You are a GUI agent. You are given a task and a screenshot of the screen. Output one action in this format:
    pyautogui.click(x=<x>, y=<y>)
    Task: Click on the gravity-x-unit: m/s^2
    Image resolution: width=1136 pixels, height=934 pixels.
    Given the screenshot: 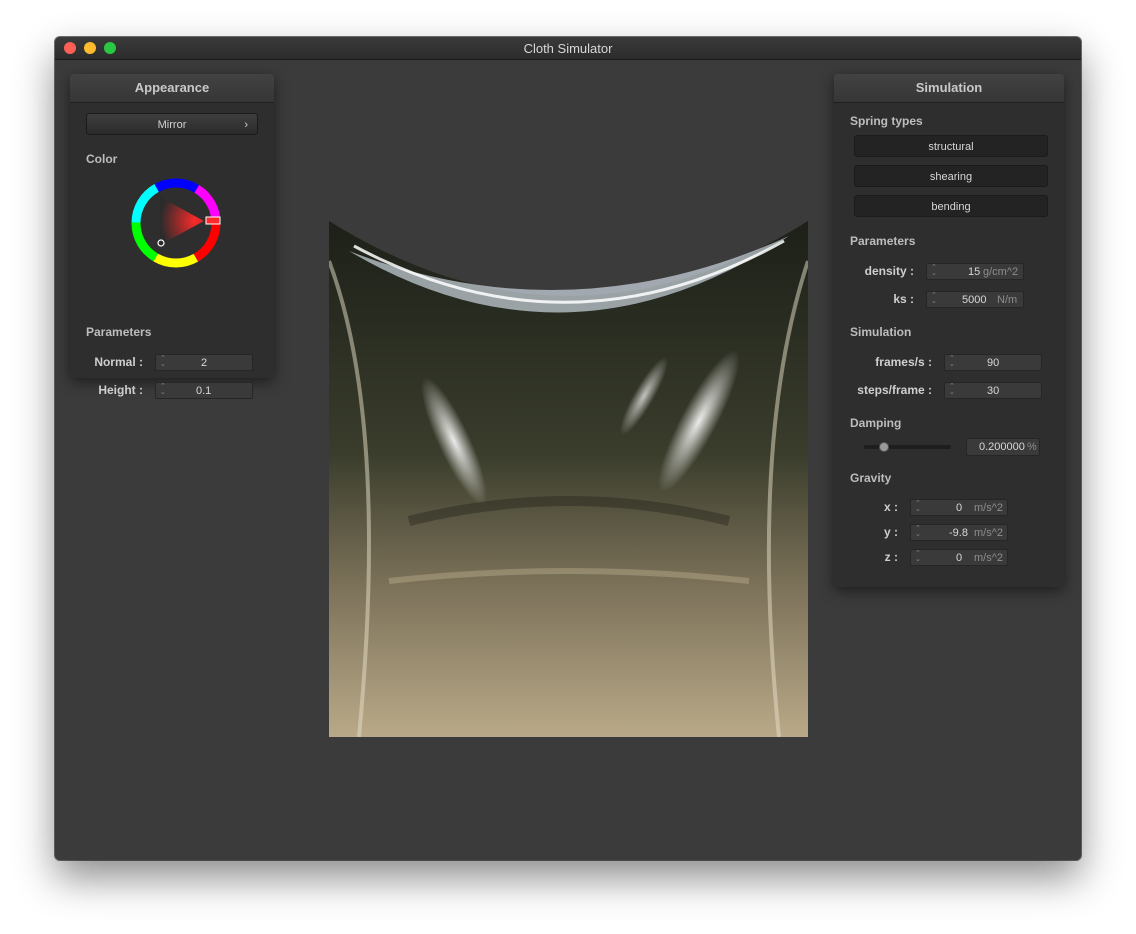 What is the action you would take?
    pyautogui.click(x=988, y=508)
    